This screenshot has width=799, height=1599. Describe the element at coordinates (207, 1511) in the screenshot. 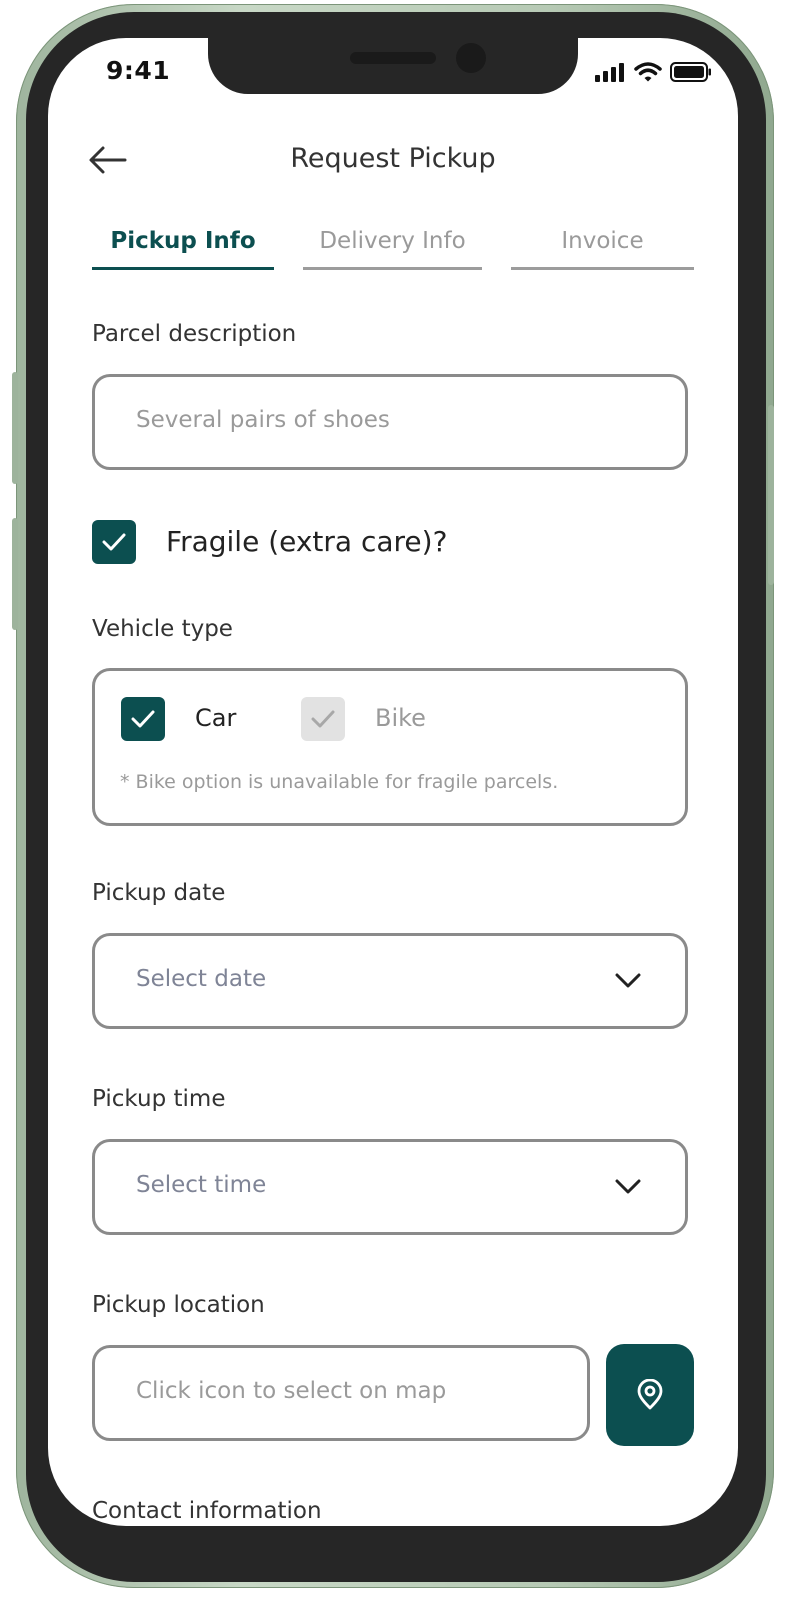

I see `contact-information-label: Contact information` at that location.